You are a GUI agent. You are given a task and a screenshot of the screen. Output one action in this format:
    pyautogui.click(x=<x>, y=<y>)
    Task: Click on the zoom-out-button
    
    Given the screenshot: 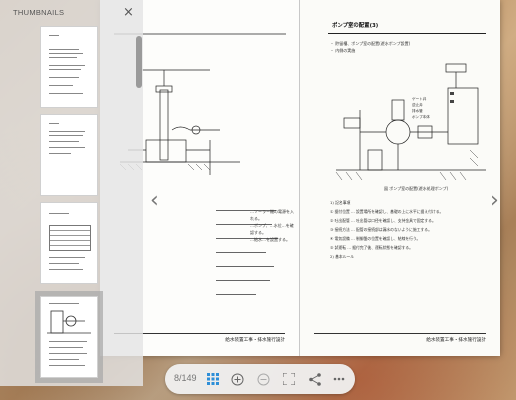 What is the action you would take?
    pyautogui.click(x=263, y=379)
    